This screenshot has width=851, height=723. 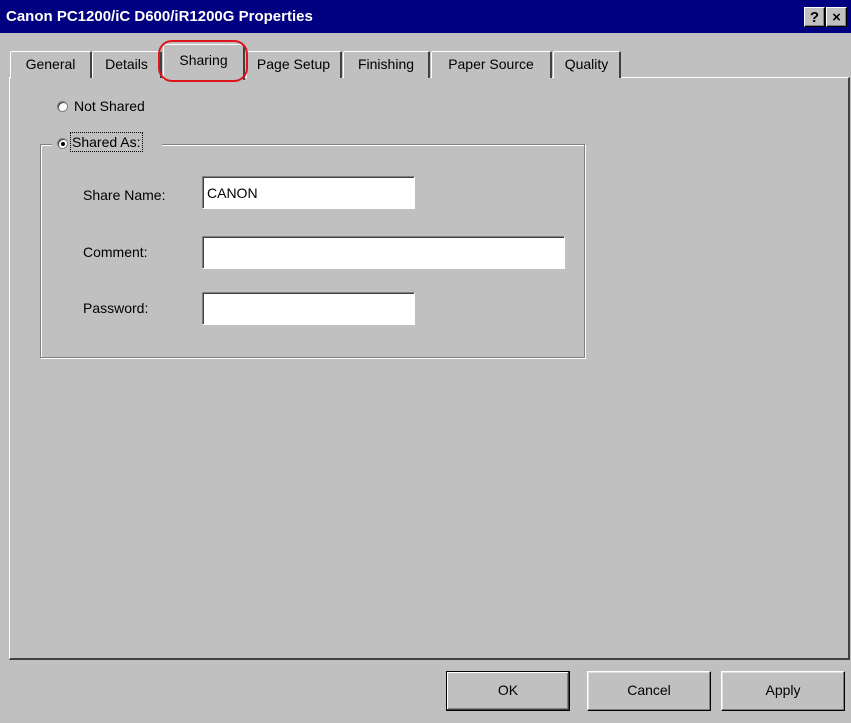 What do you see at coordinates (62, 106) in the screenshot?
I see `not-shared-radio` at bounding box center [62, 106].